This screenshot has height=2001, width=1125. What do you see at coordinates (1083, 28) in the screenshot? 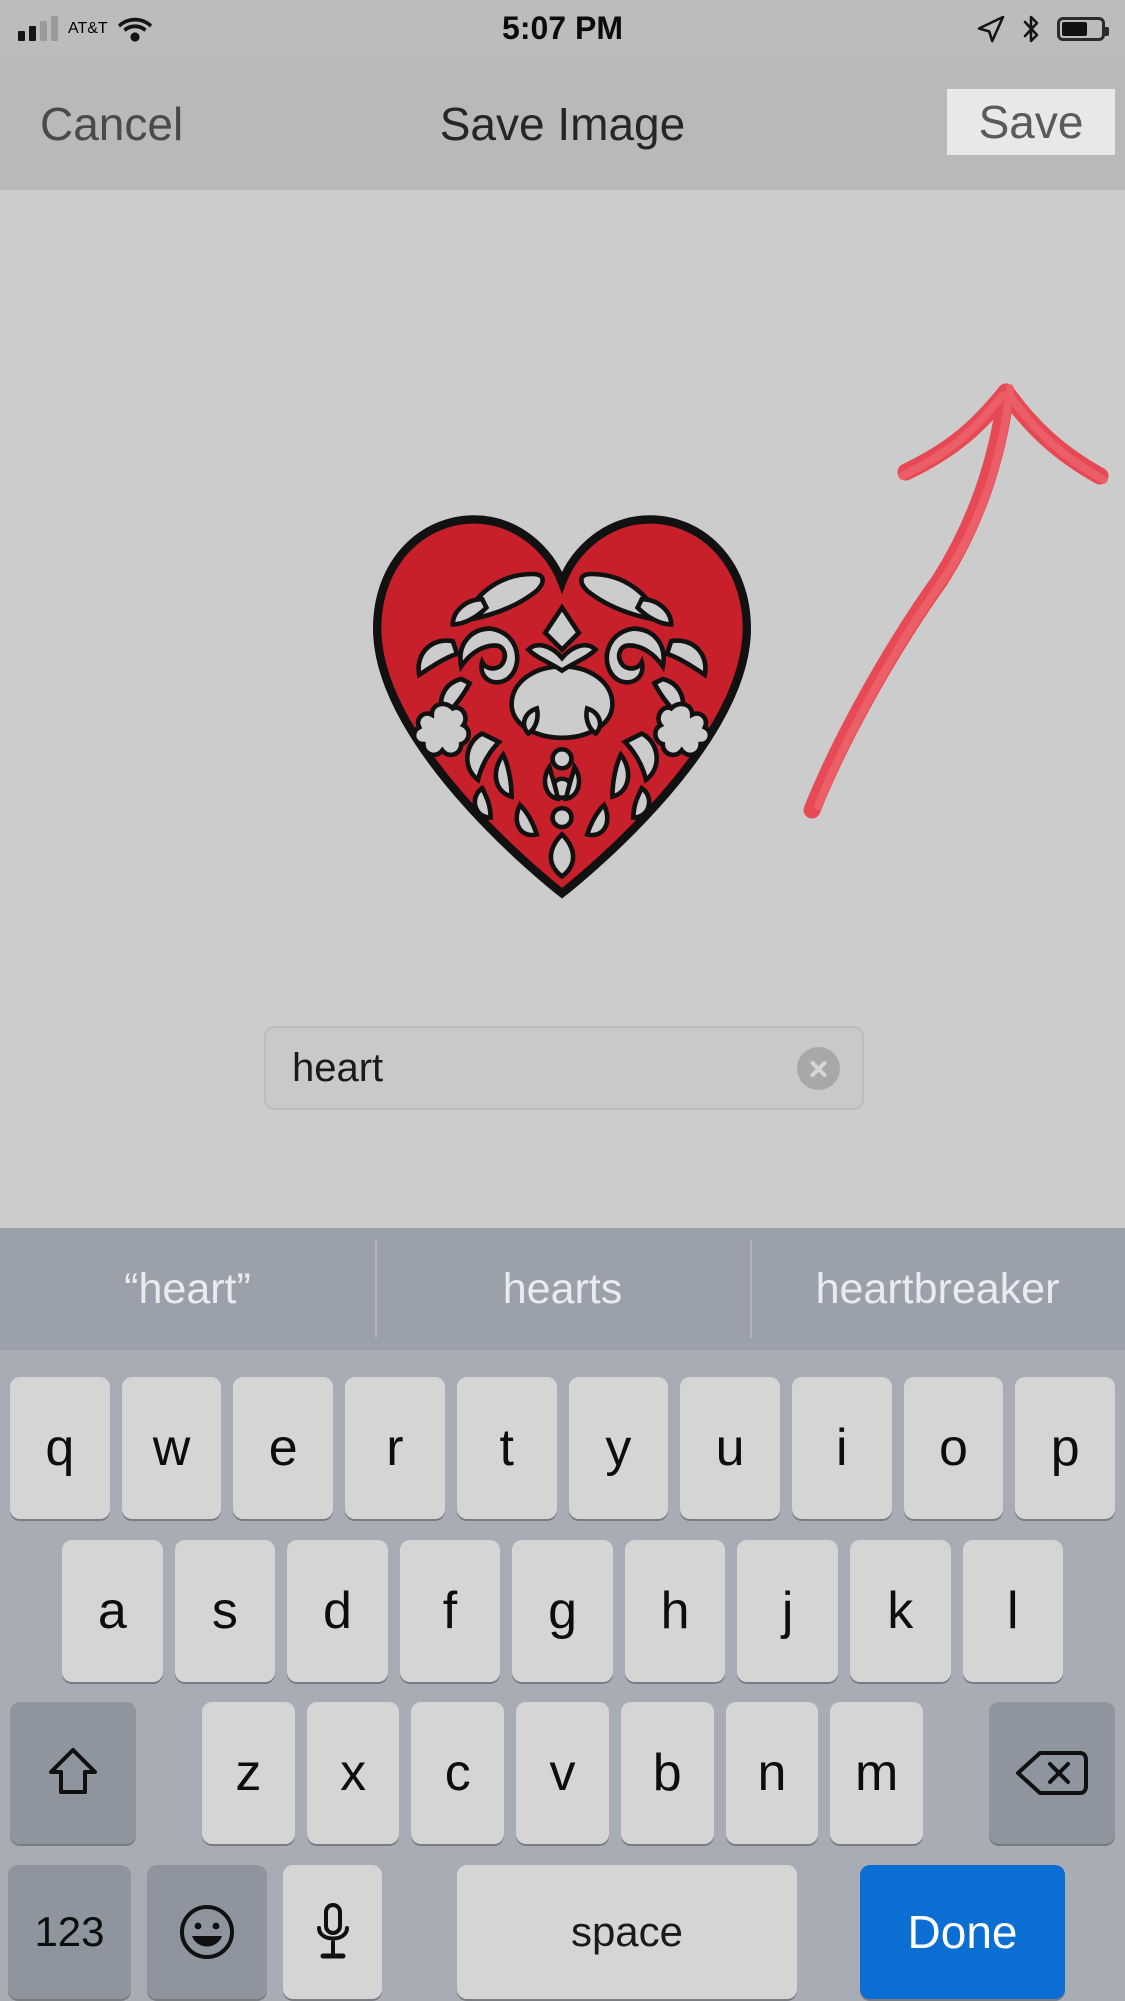
I see `battery-icon` at bounding box center [1083, 28].